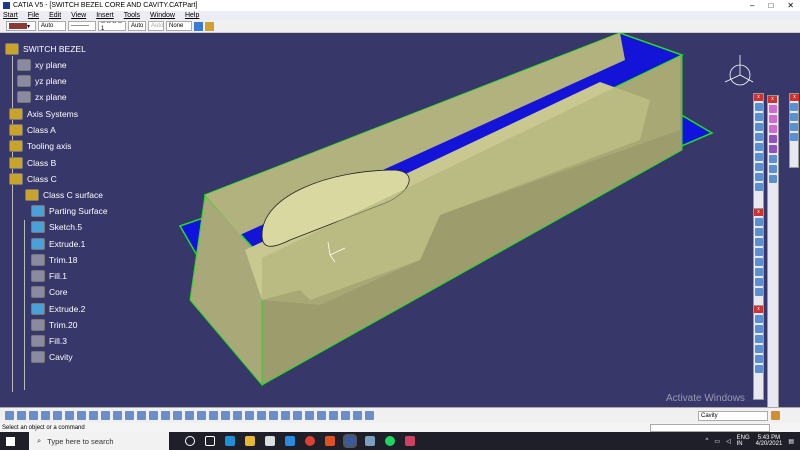  Describe the element at coordinates (132, 15) in the screenshot. I see `menu-tools: Tools` at that location.